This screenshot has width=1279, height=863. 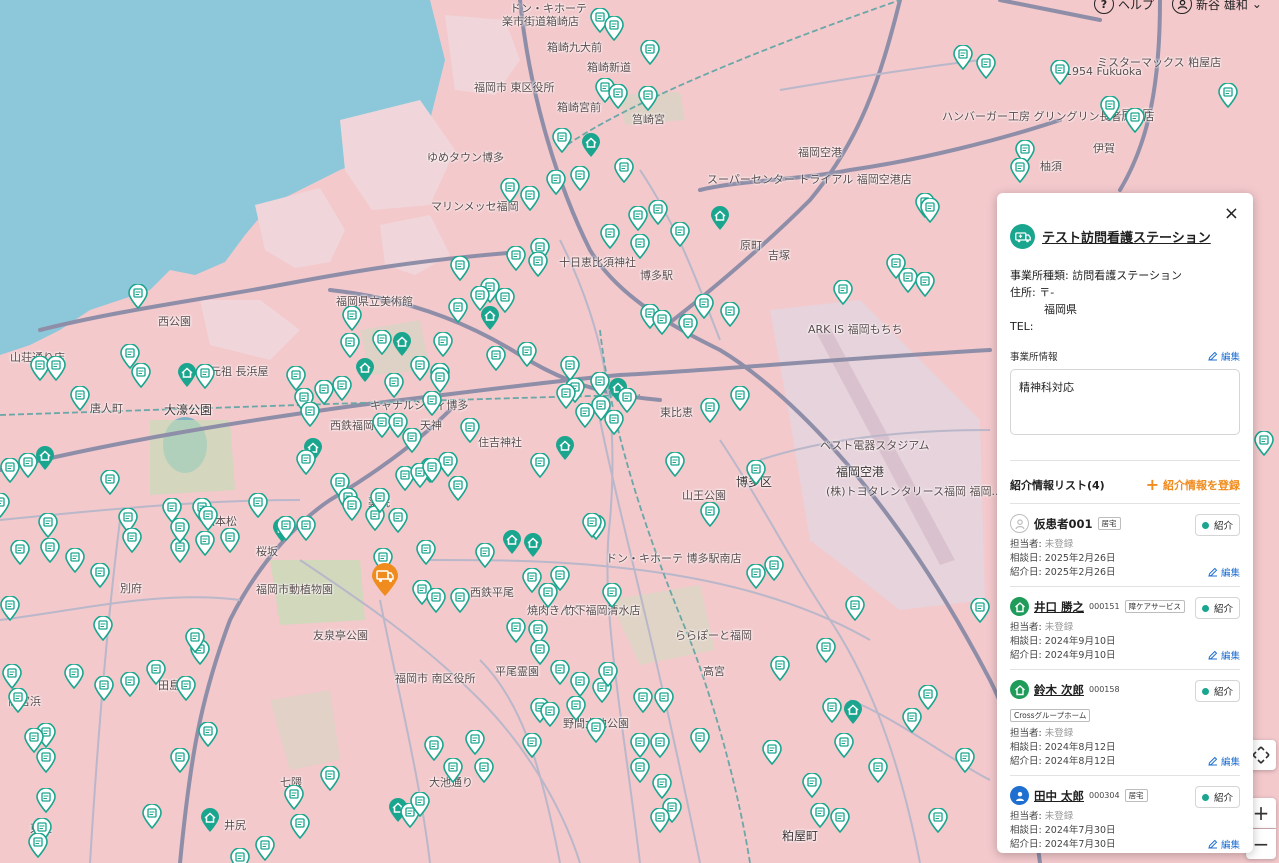 What do you see at coordinates (1124, 7) in the screenshot?
I see `help-link: ? ヘルプ` at bounding box center [1124, 7].